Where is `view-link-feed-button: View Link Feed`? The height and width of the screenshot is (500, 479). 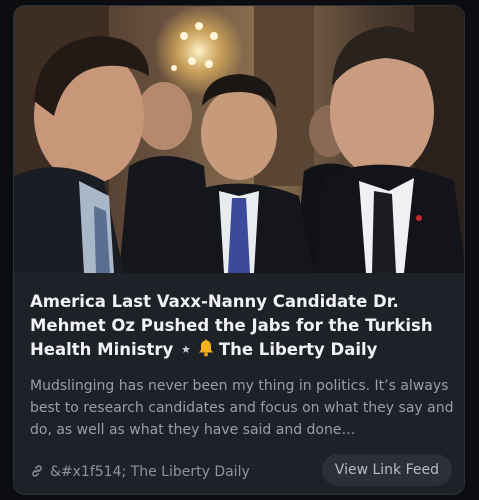
view-link-feed-button: View Link Feed is located at coordinates (386, 470).